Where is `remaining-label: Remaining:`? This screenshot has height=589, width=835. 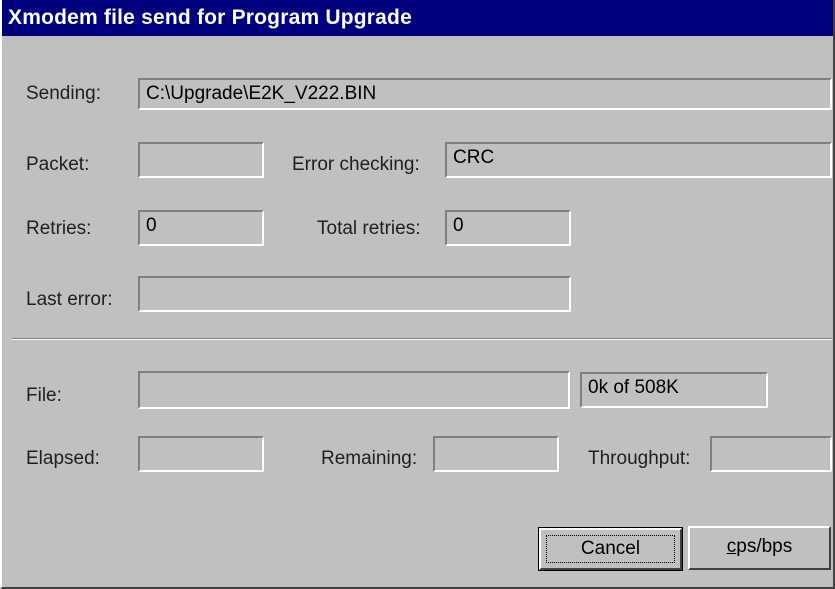 remaining-label: Remaining: is located at coordinates (369, 458).